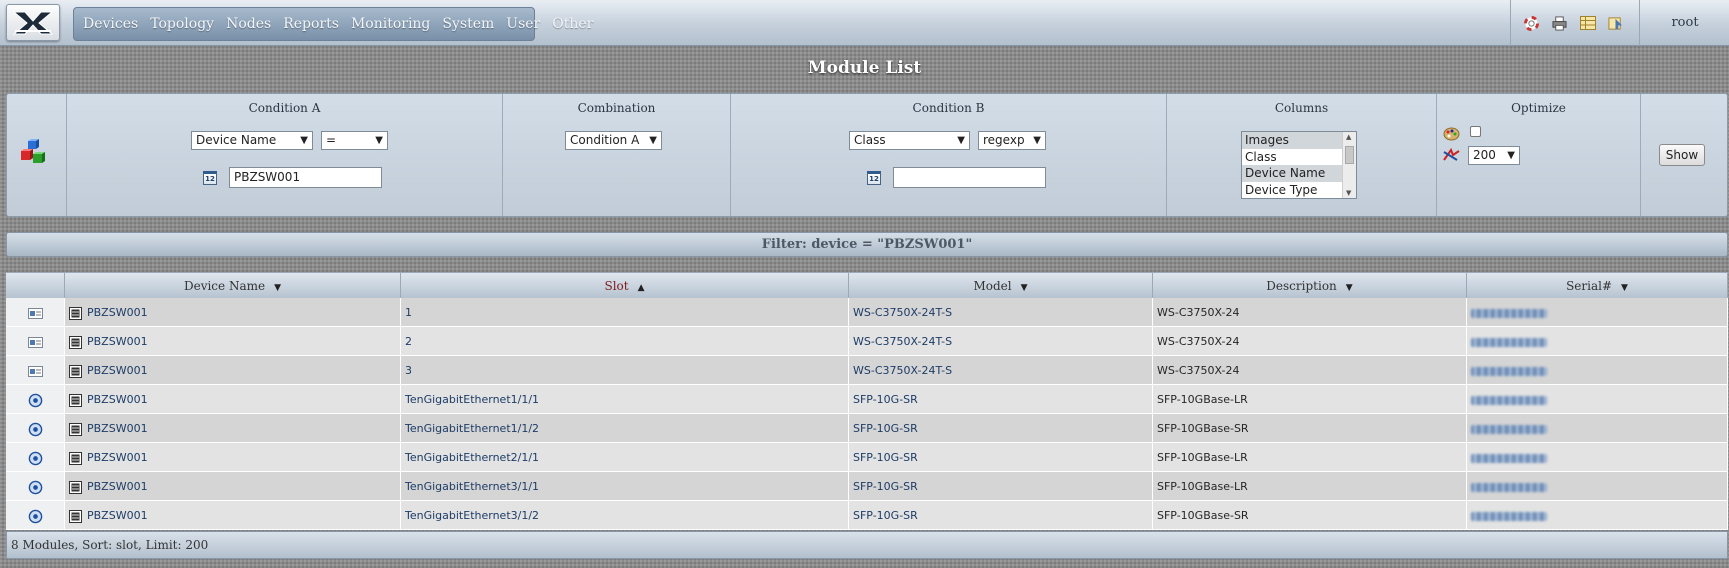 The height and width of the screenshot is (568, 1729). Describe the element at coordinates (641, 288) in the screenshot. I see `sort-asc-icon: ▲` at that location.